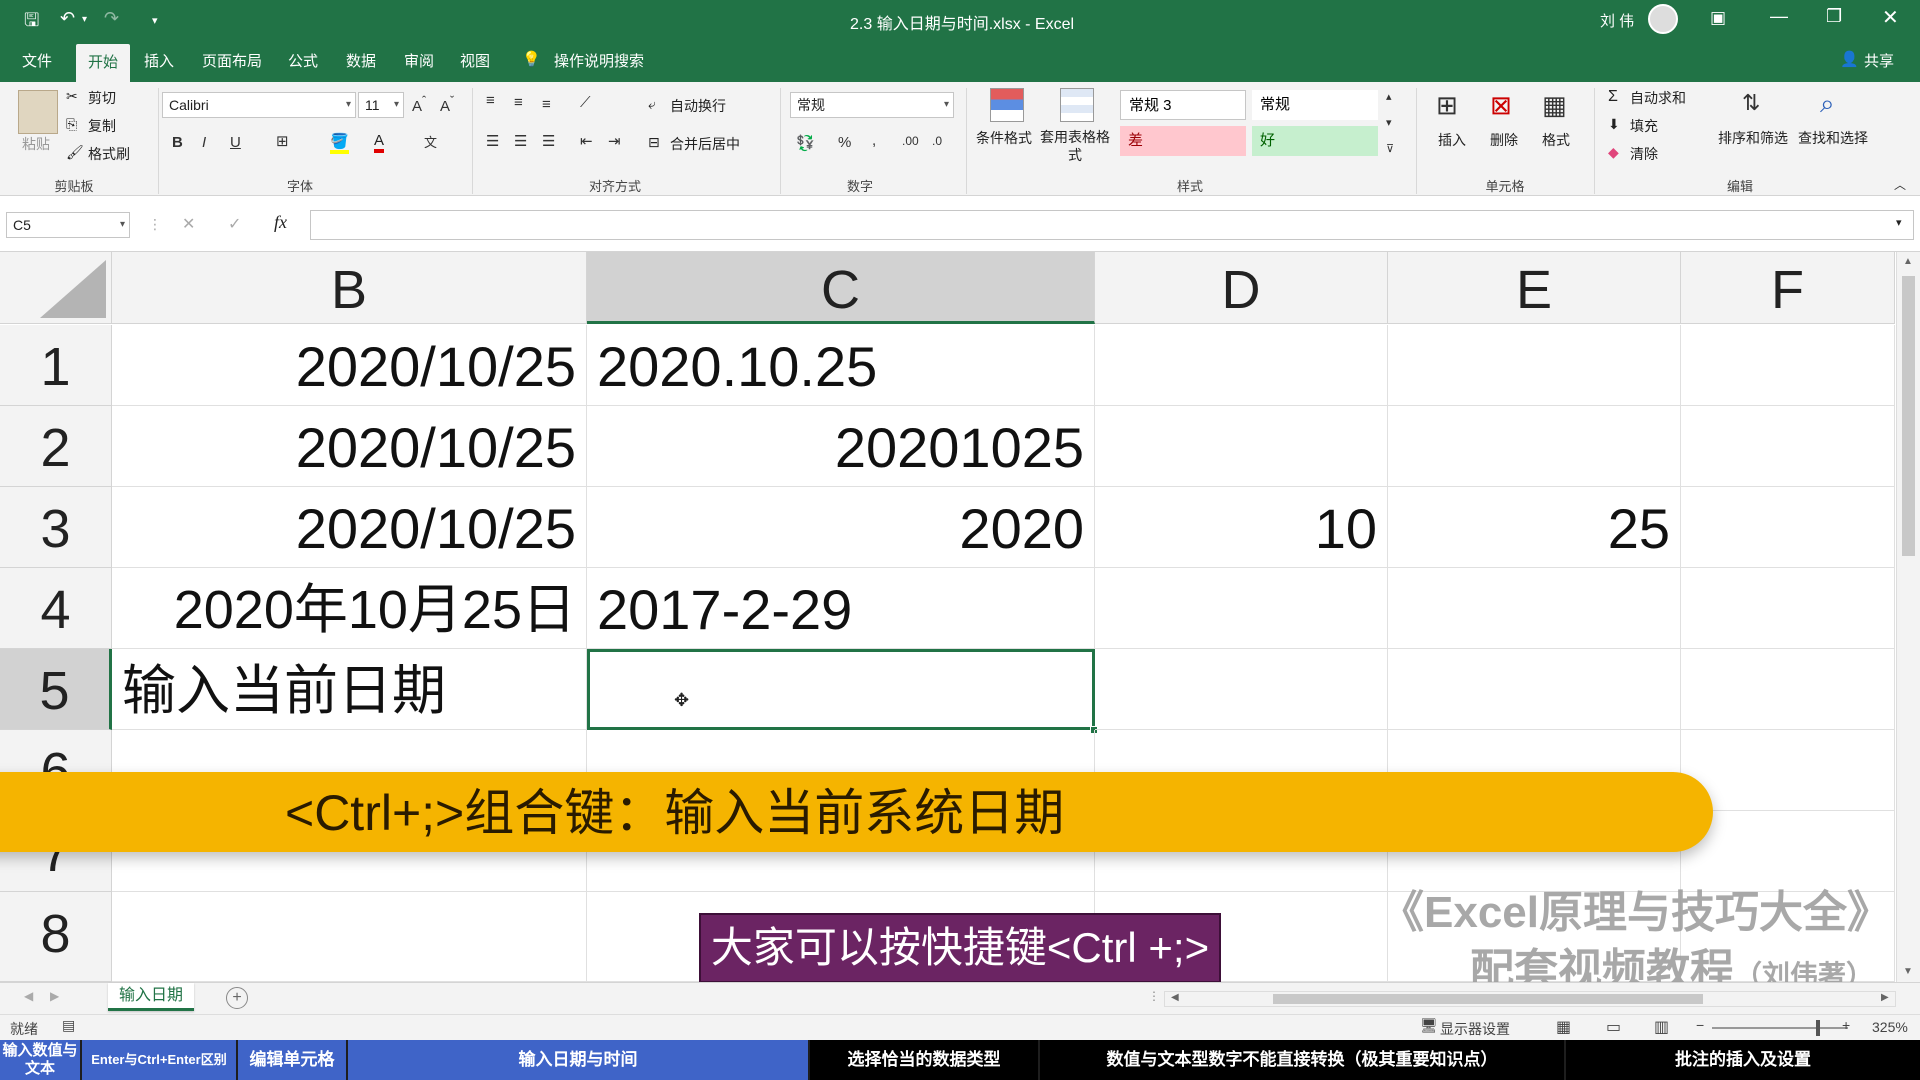  I want to click on chapter-item-3: 编辑单元格, so click(292, 1060).